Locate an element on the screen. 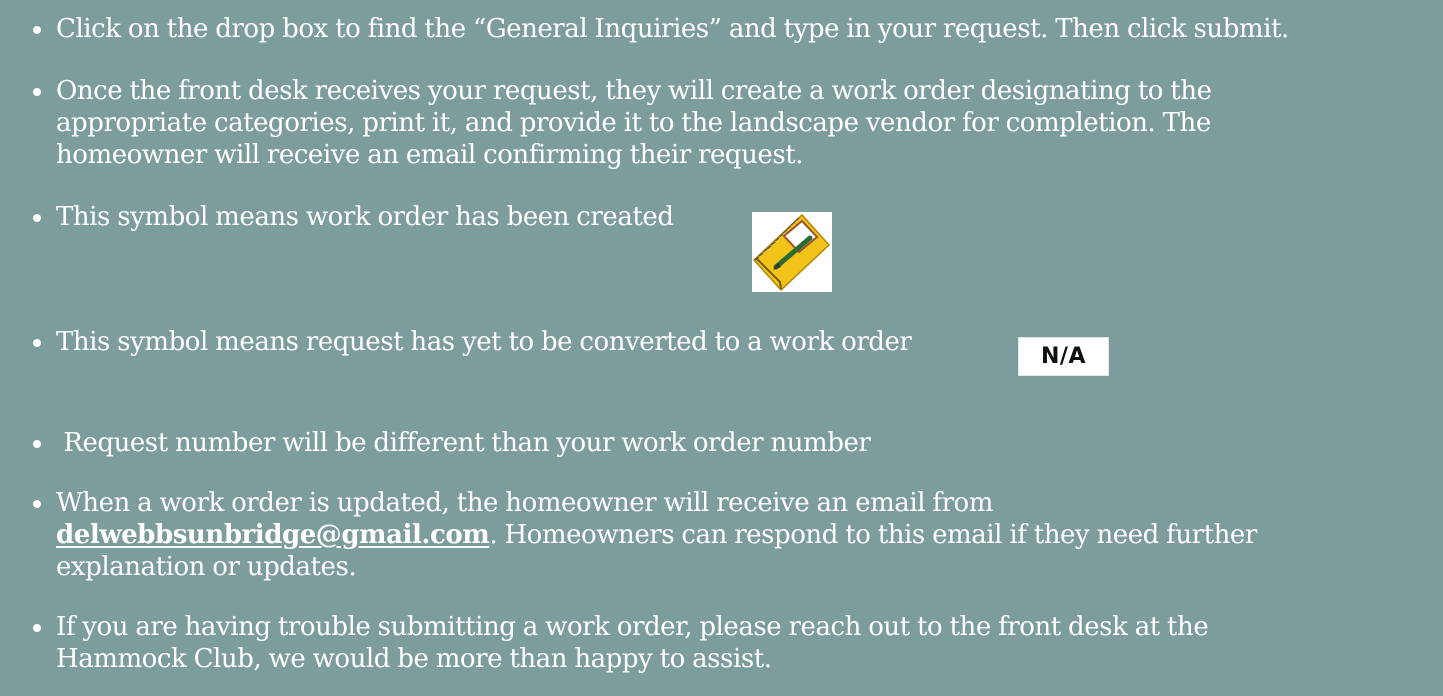 This screenshot has height=696, width=1443. notebook-pencil-icon is located at coordinates (792, 252).